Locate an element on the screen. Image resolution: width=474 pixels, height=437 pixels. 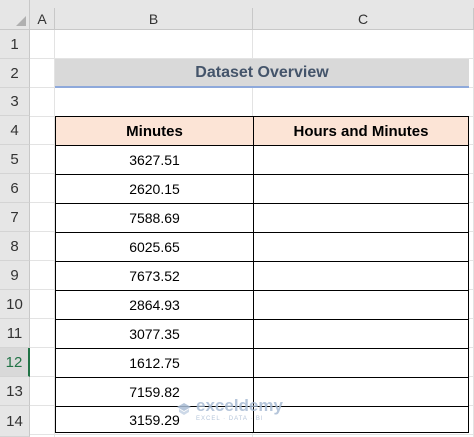
minutes-cell: 1612.75 is located at coordinates (154, 363).